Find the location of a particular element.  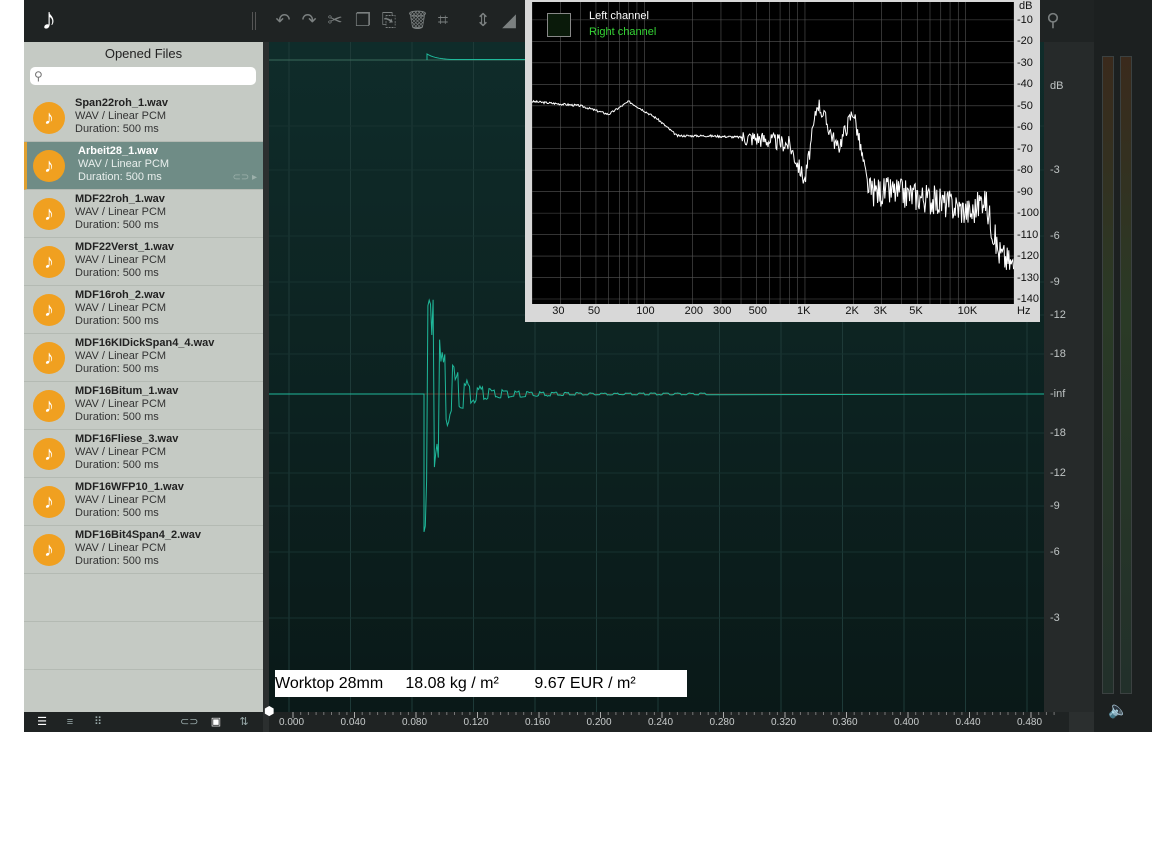

list-view-icon: ☰ is located at coordinates (42, 722).